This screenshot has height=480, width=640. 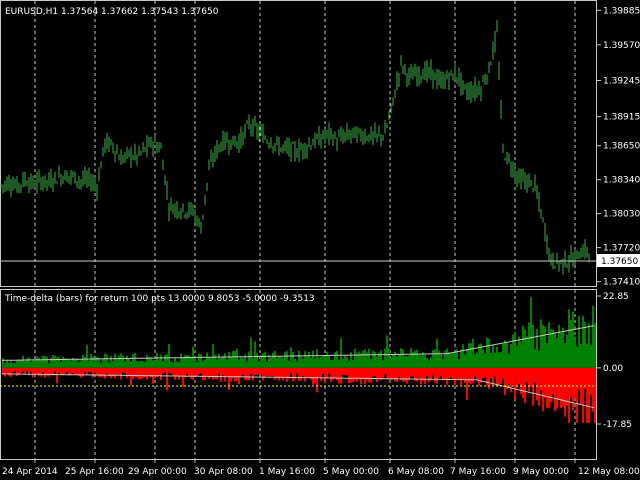 What do you see at coordinates (613, 369) in the screenshot?
I see `indicator-tick-label: 0.00` at bounding box center [613, 369].